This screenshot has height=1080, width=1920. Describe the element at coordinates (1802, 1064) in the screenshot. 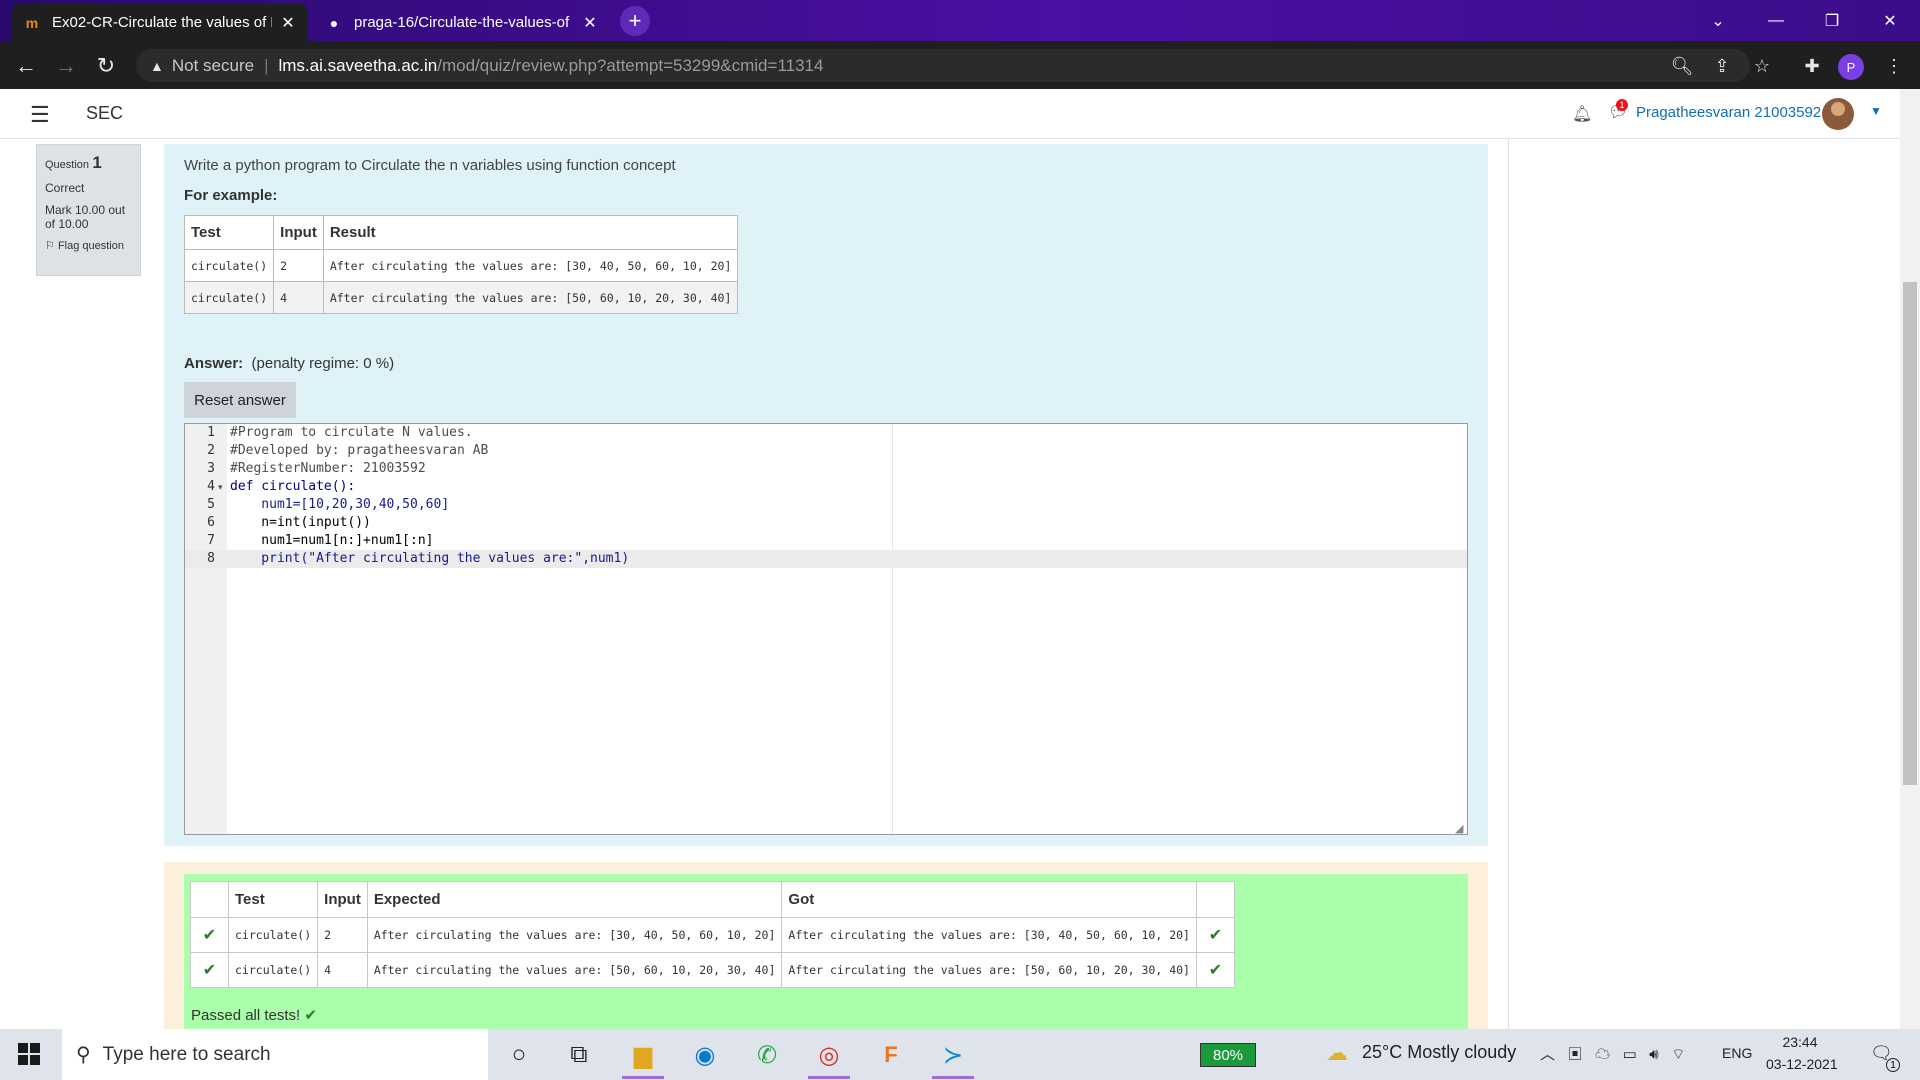

I see `clock-date: 03-12-2021` at that location.